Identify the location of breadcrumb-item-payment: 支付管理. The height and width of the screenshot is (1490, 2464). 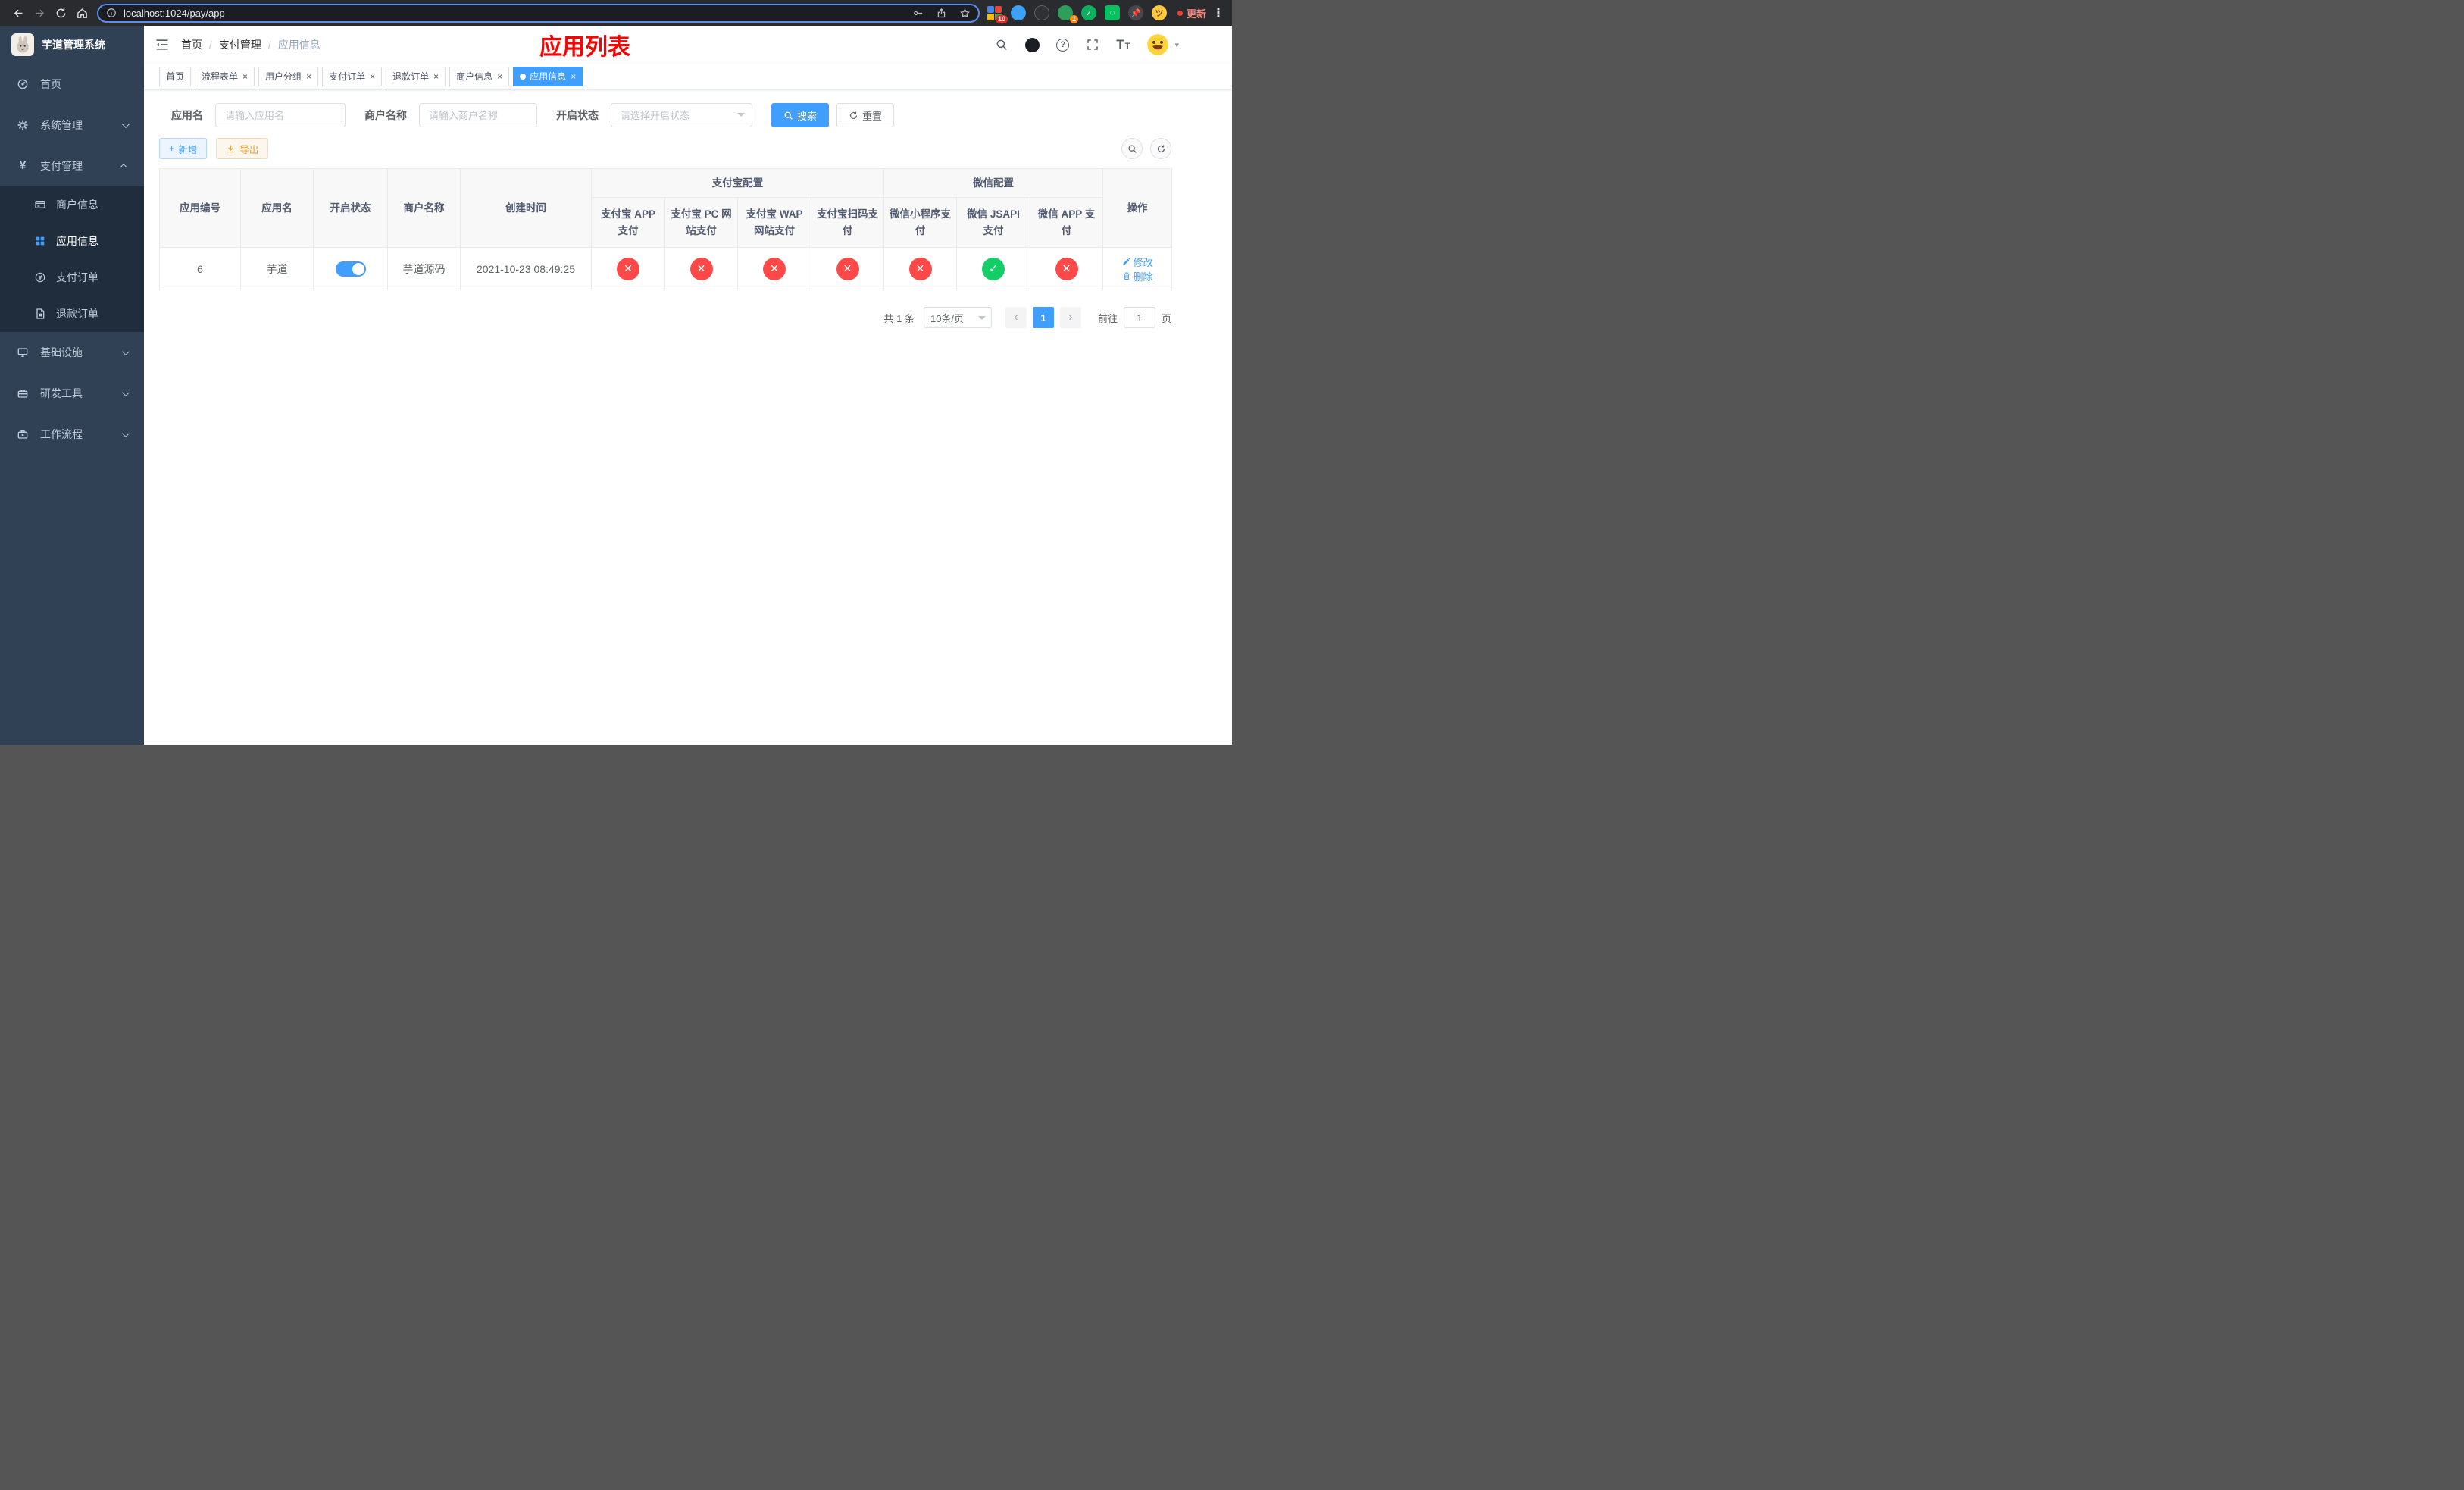
(240, 44).